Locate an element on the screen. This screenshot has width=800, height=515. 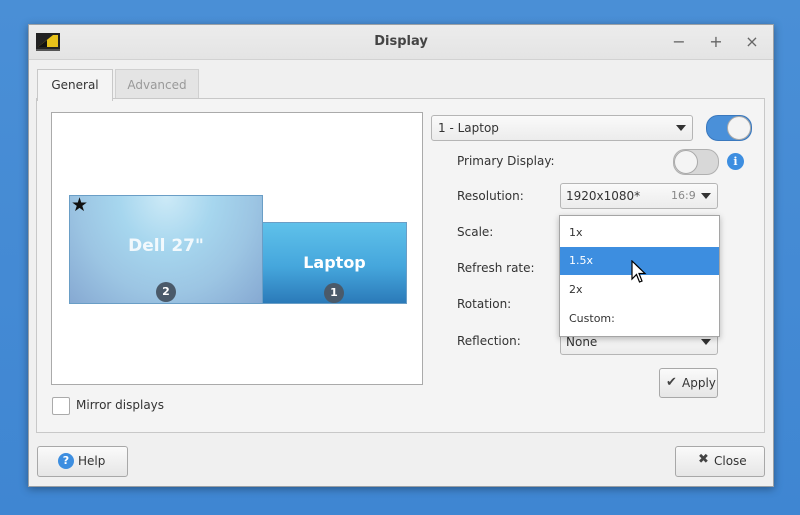
scale-label: Scale: is located at coordinates (475, 232).